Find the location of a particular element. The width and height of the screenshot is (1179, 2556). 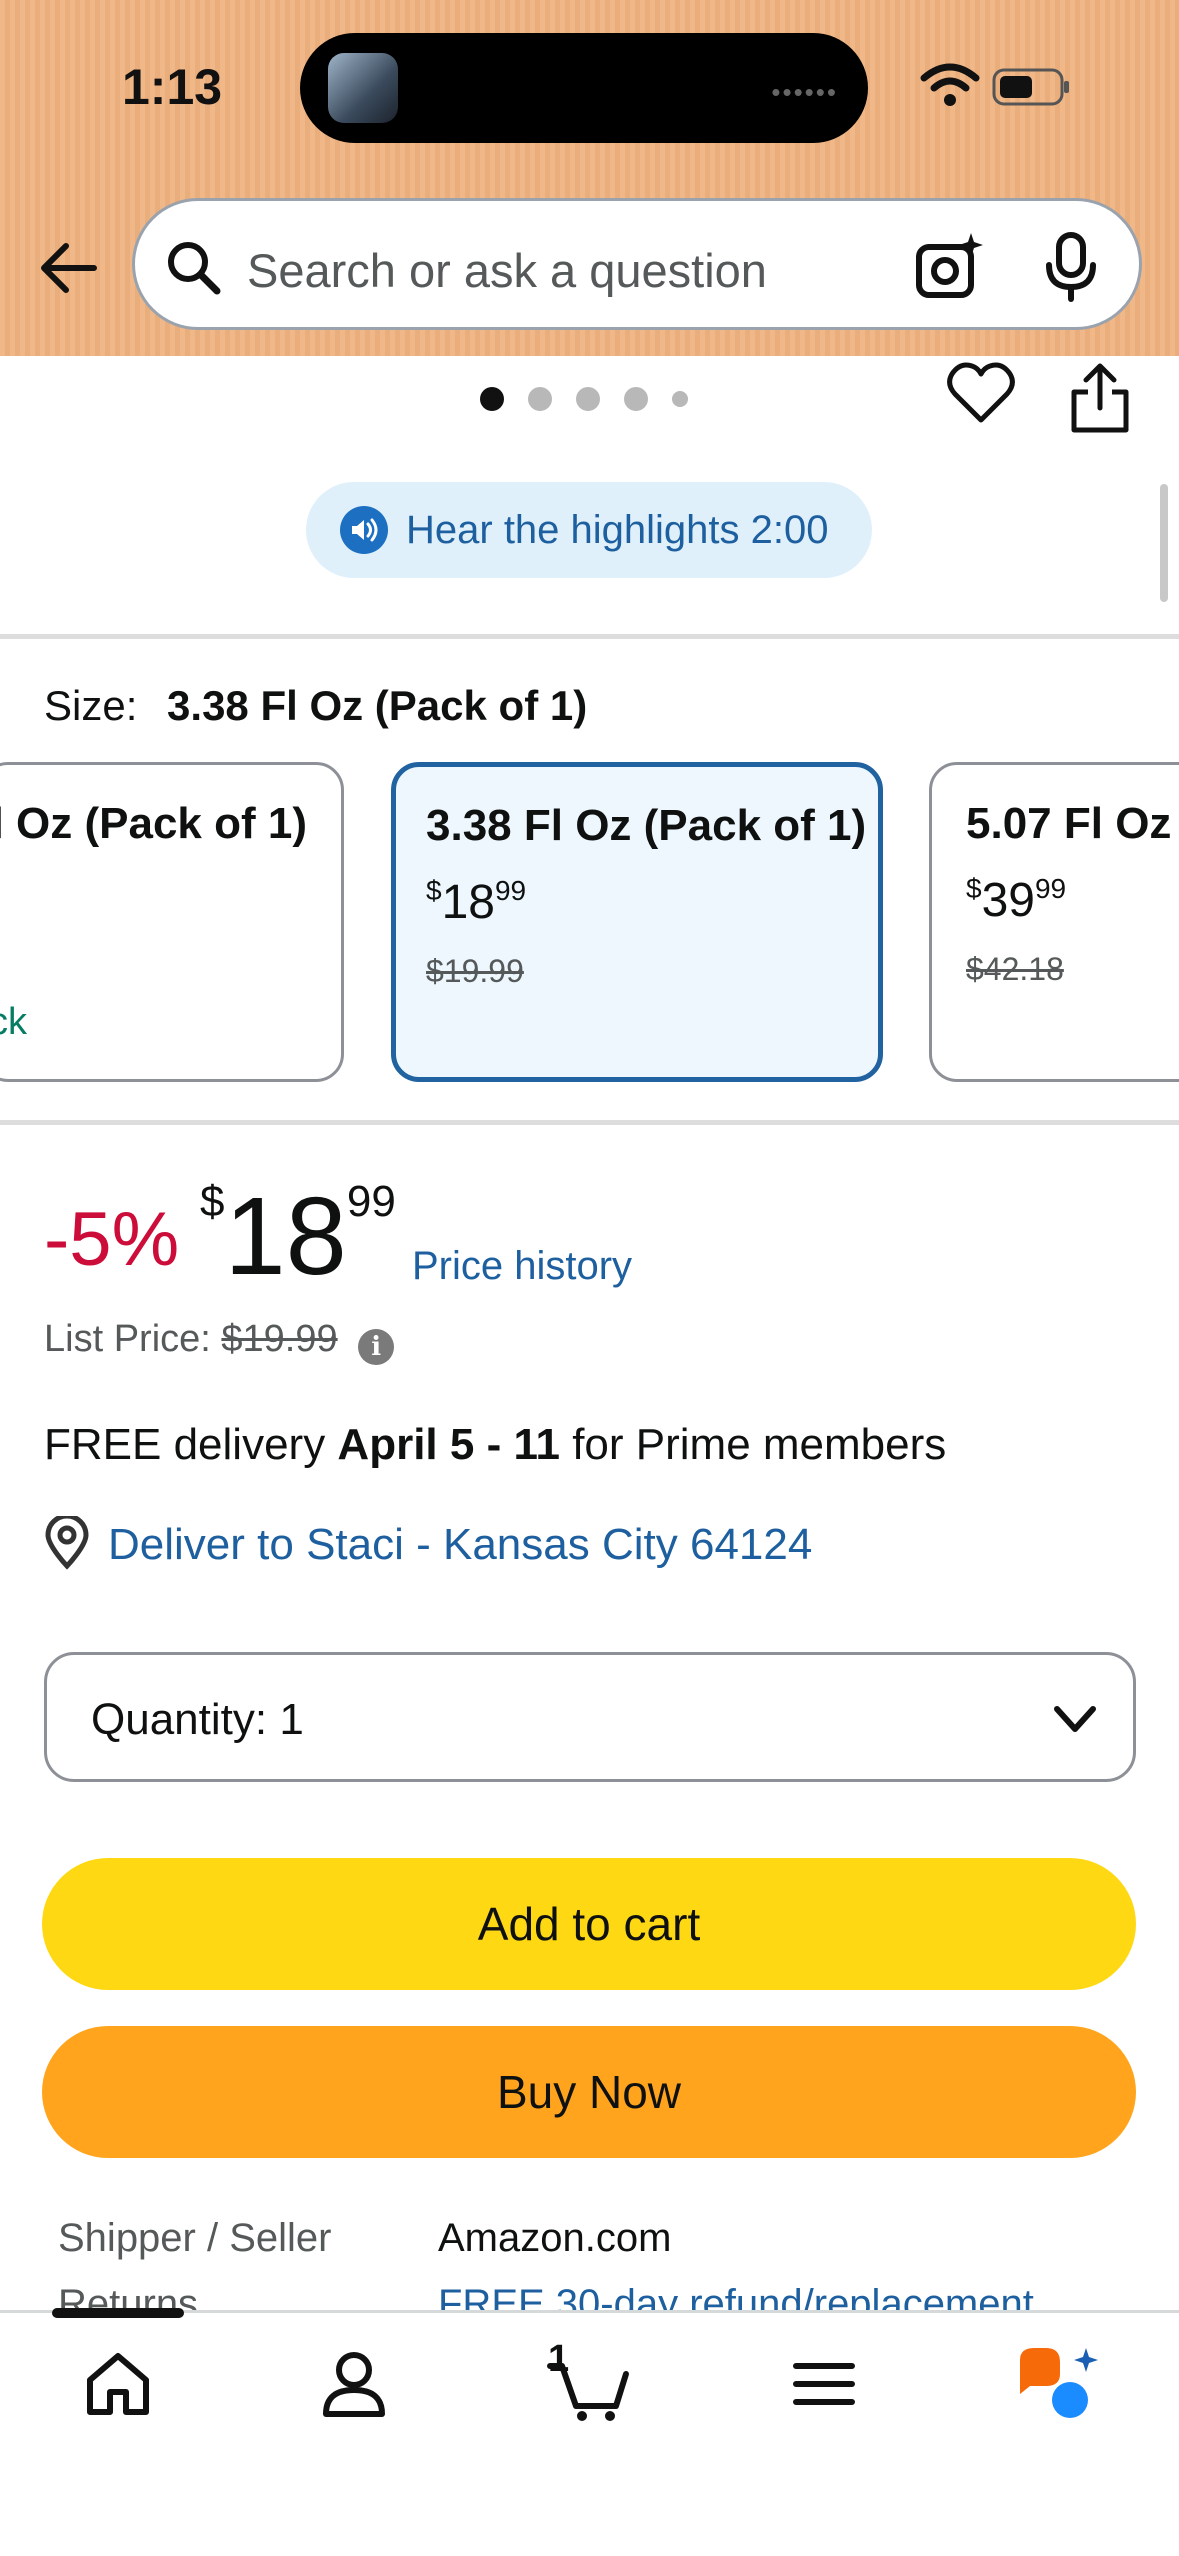

chevron-down-icon is located at coordinates (1075, 1719).